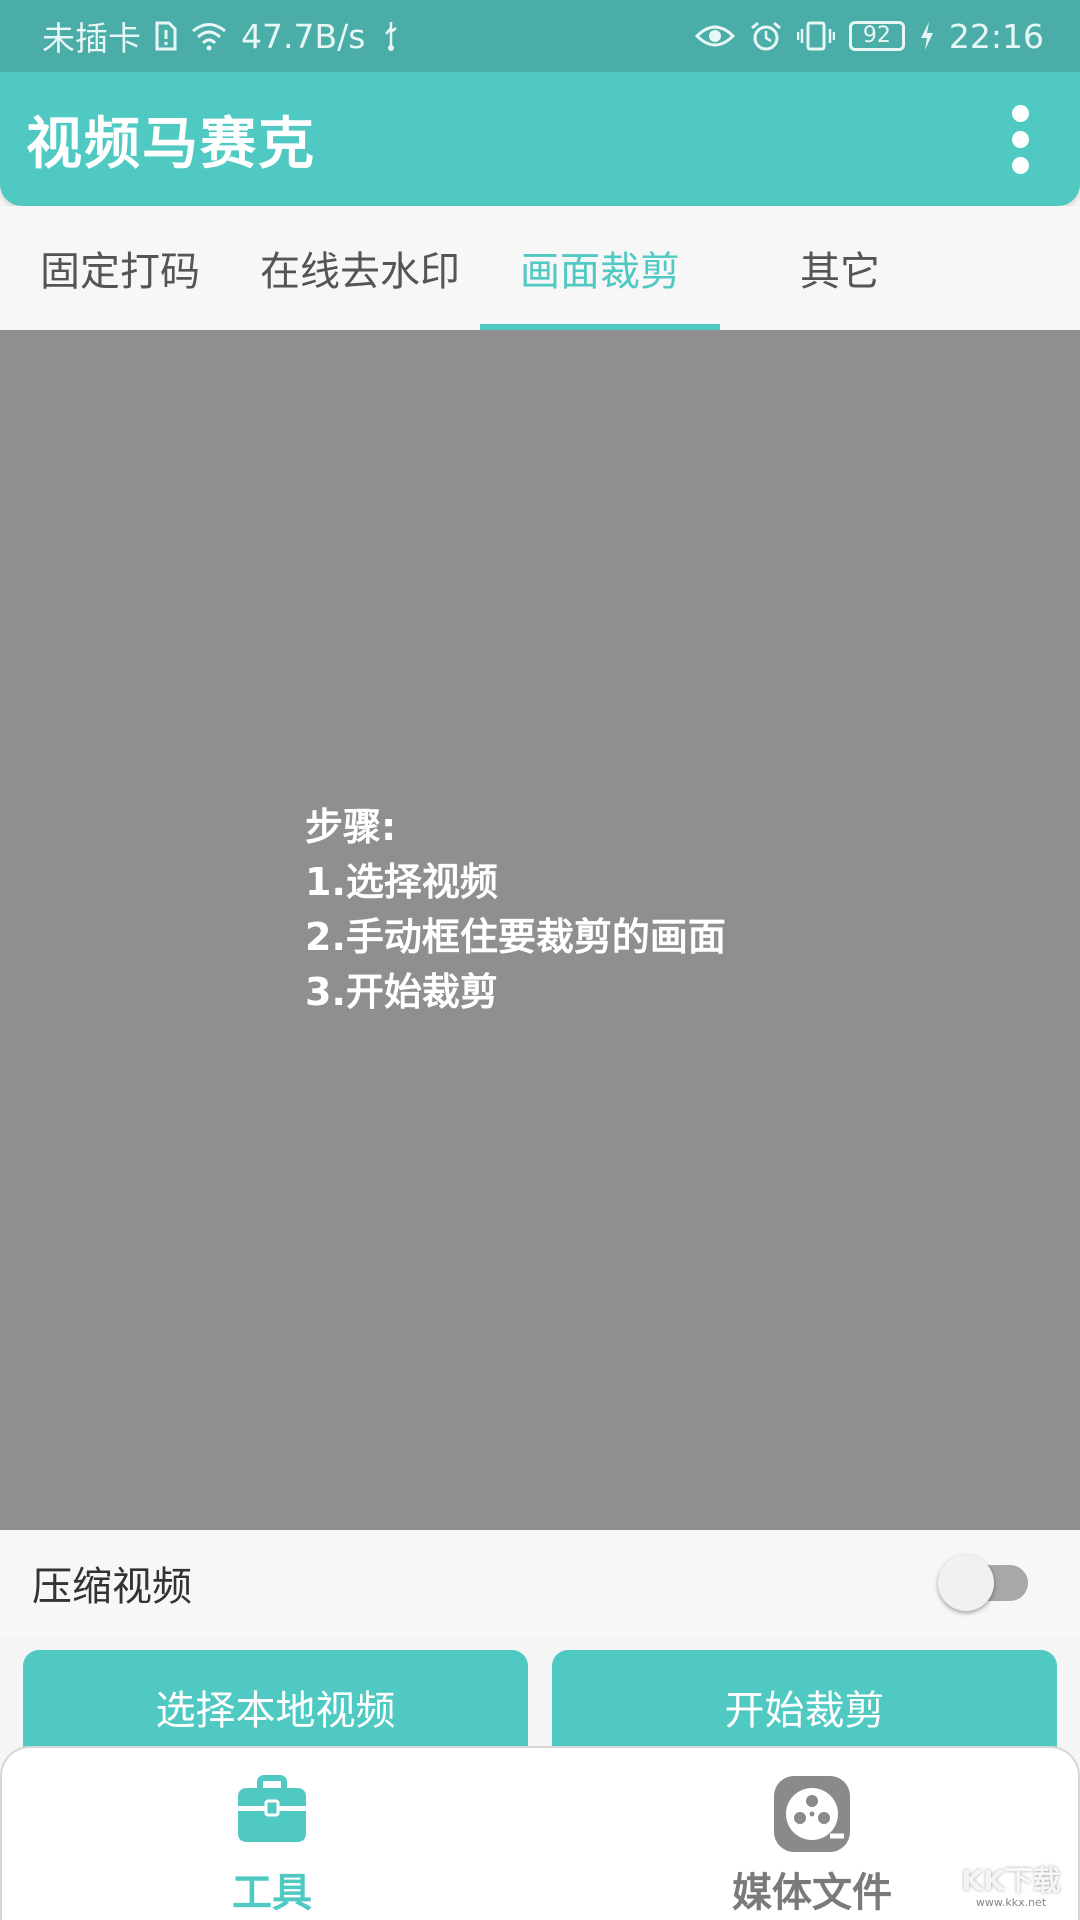  Describe the element at coordinates (714, 36) in the screenshot. I see `eye-icon` at that location.